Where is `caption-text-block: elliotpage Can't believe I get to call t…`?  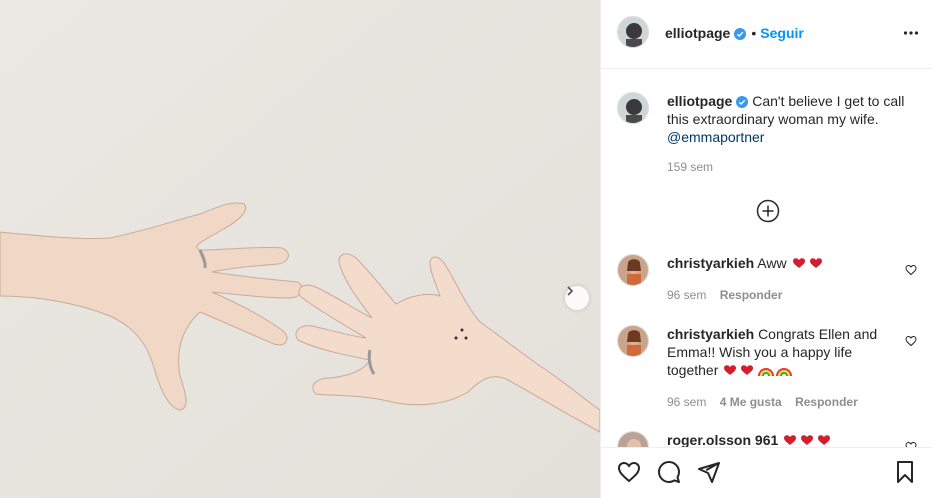
caption-text-block: elliotpage Can't believe I get to call t… is located at coordinates (798, 134).